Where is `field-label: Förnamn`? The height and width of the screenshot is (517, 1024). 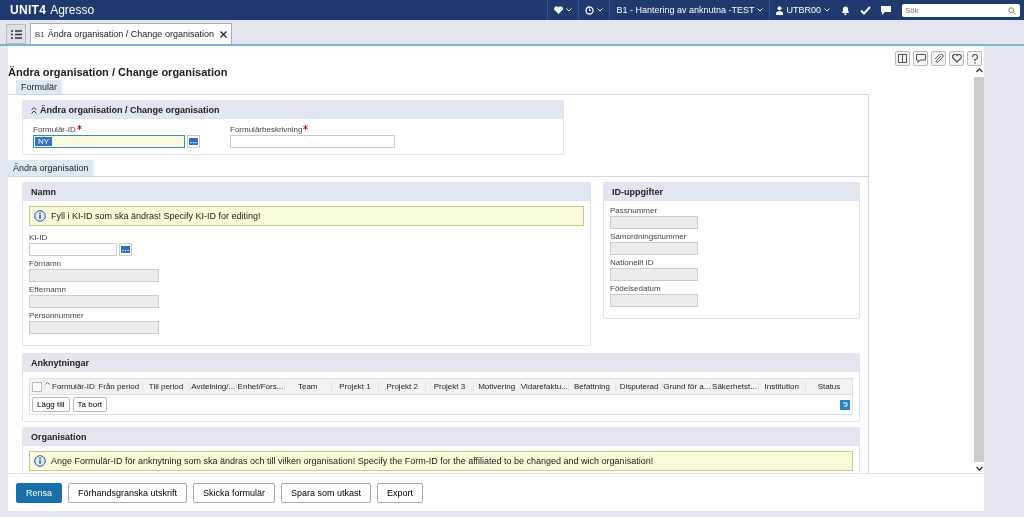 field-label: Förnamn is located at coordinates (45, 263).